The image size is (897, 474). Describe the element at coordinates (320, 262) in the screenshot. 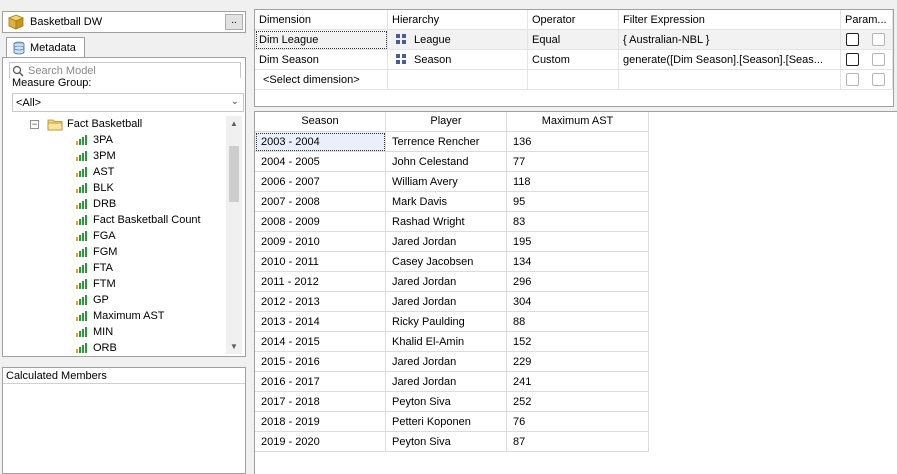

I see `result-cell-season: 2010 - 2011` at that location.